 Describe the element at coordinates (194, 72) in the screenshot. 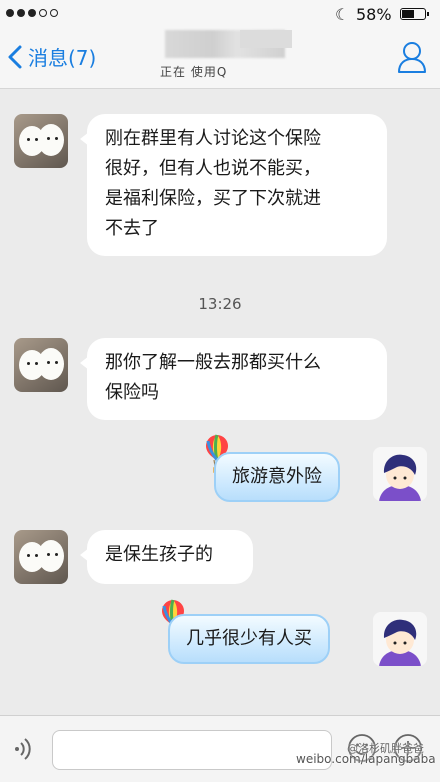

I see `conversation-subtitle: 正在 使用Q` at that location.